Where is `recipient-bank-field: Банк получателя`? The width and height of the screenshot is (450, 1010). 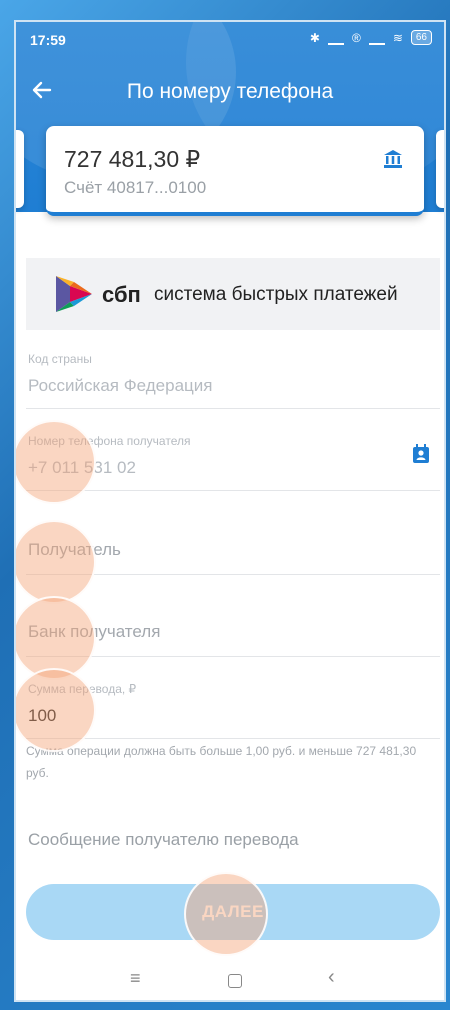 recipient-bank-field: Банк получателя is located at coordinates (233, 624).